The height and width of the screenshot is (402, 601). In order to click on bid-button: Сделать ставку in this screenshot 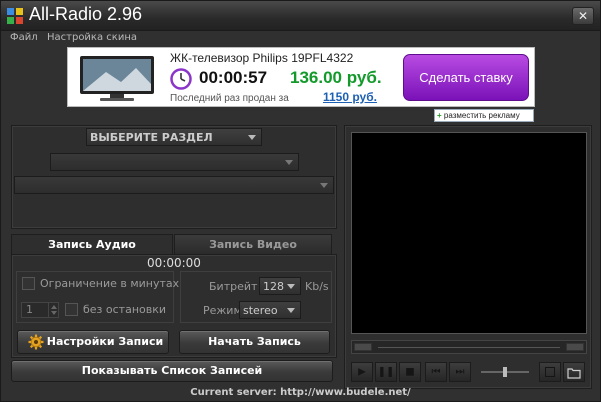, I will do `click(466, 77)`.